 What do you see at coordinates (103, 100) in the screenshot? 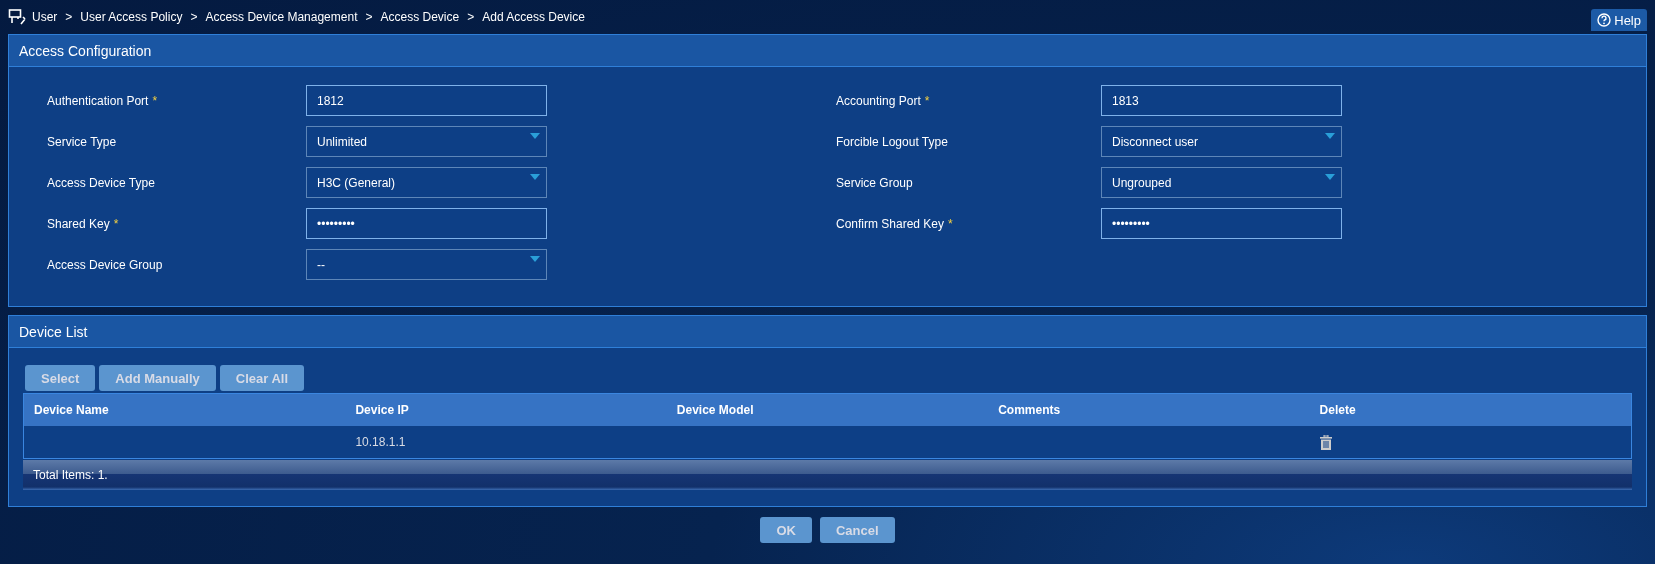
I see `field-label: Authentication Port *` at bounding box center [103, 100].